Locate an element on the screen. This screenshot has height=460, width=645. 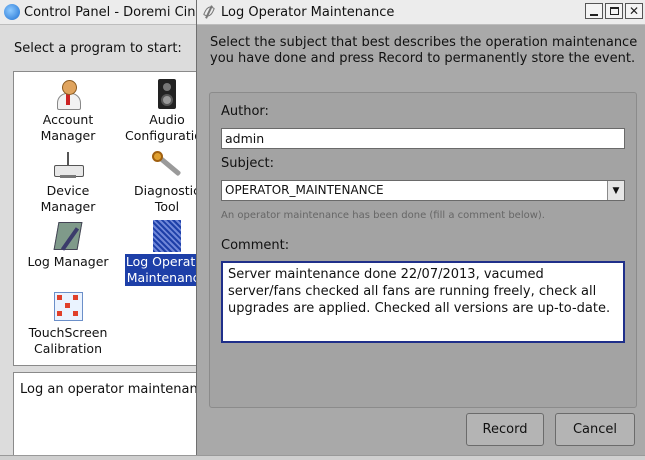
comment-label: Comment: is located at coordinates (255, 245).